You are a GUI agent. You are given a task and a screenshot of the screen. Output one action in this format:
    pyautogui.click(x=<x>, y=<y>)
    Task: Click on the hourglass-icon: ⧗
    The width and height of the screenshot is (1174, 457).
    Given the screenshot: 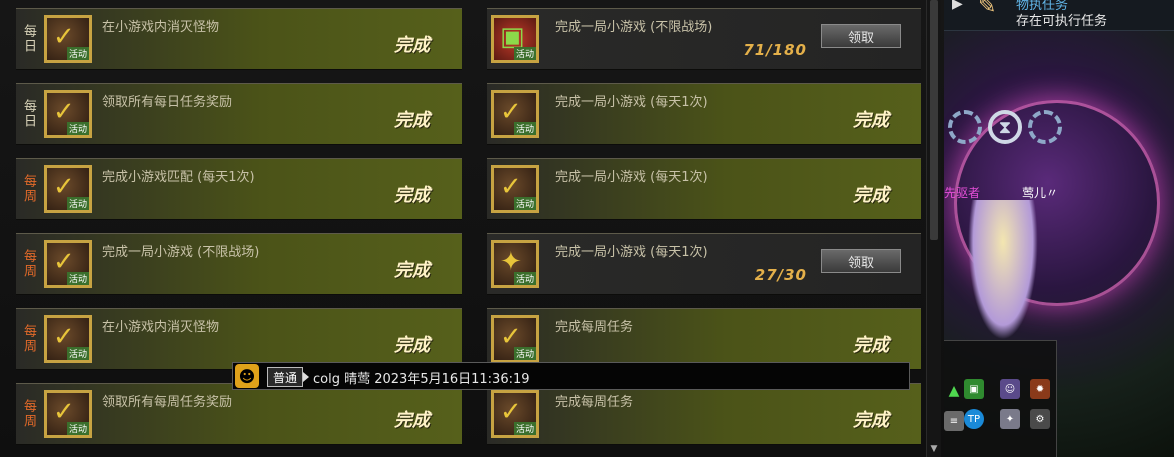 What is the action you would take?
    pyautogui.click(x=1005, y=127)
    